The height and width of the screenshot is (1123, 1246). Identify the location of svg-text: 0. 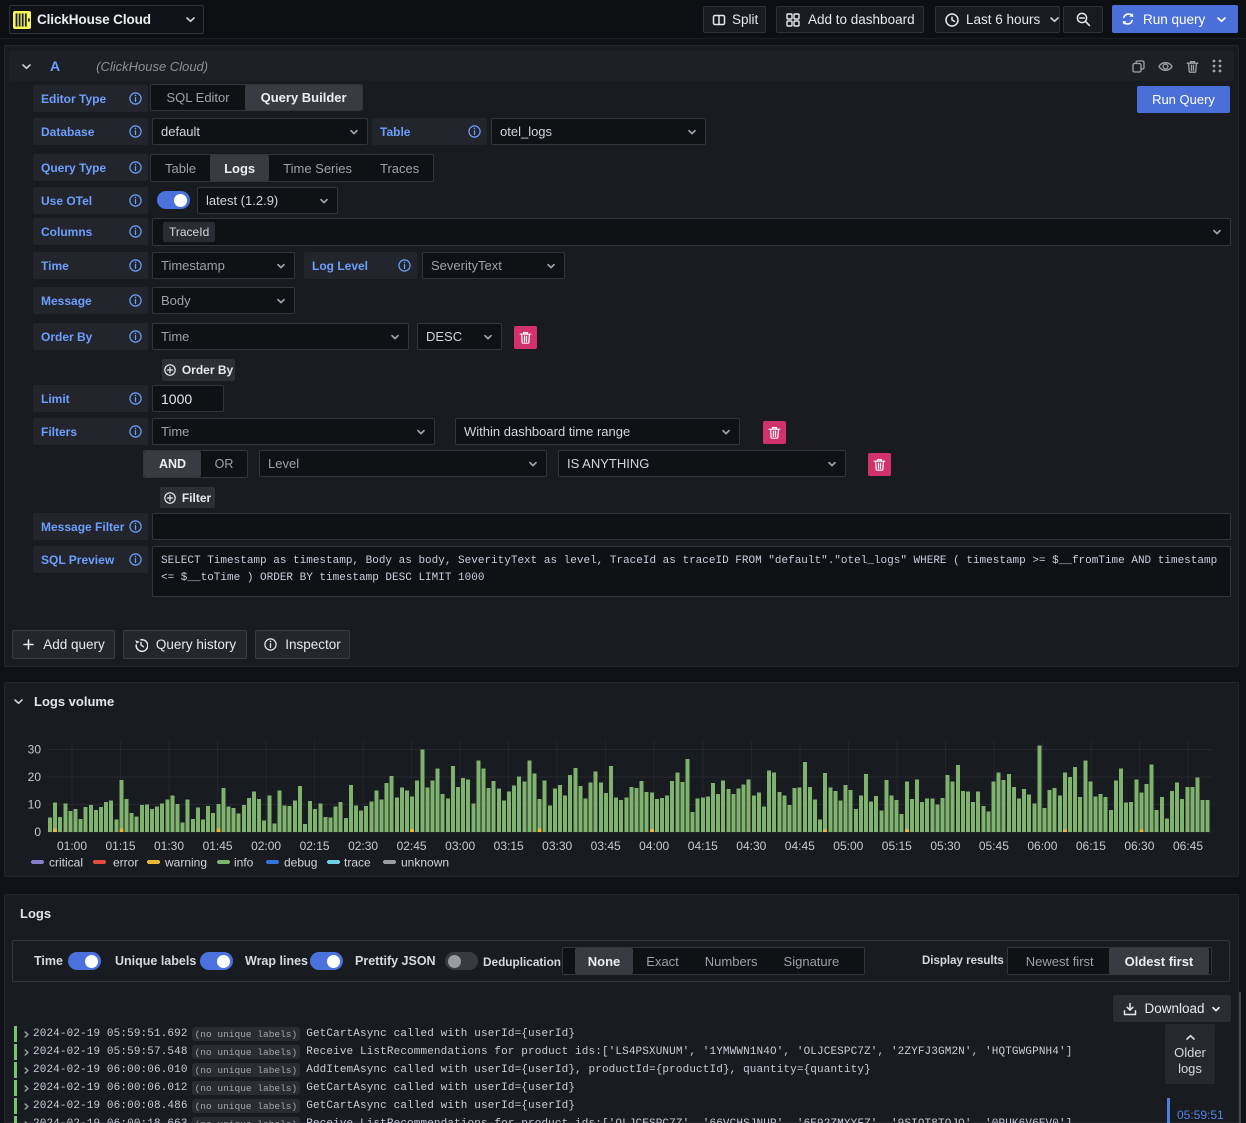
(37, 832).